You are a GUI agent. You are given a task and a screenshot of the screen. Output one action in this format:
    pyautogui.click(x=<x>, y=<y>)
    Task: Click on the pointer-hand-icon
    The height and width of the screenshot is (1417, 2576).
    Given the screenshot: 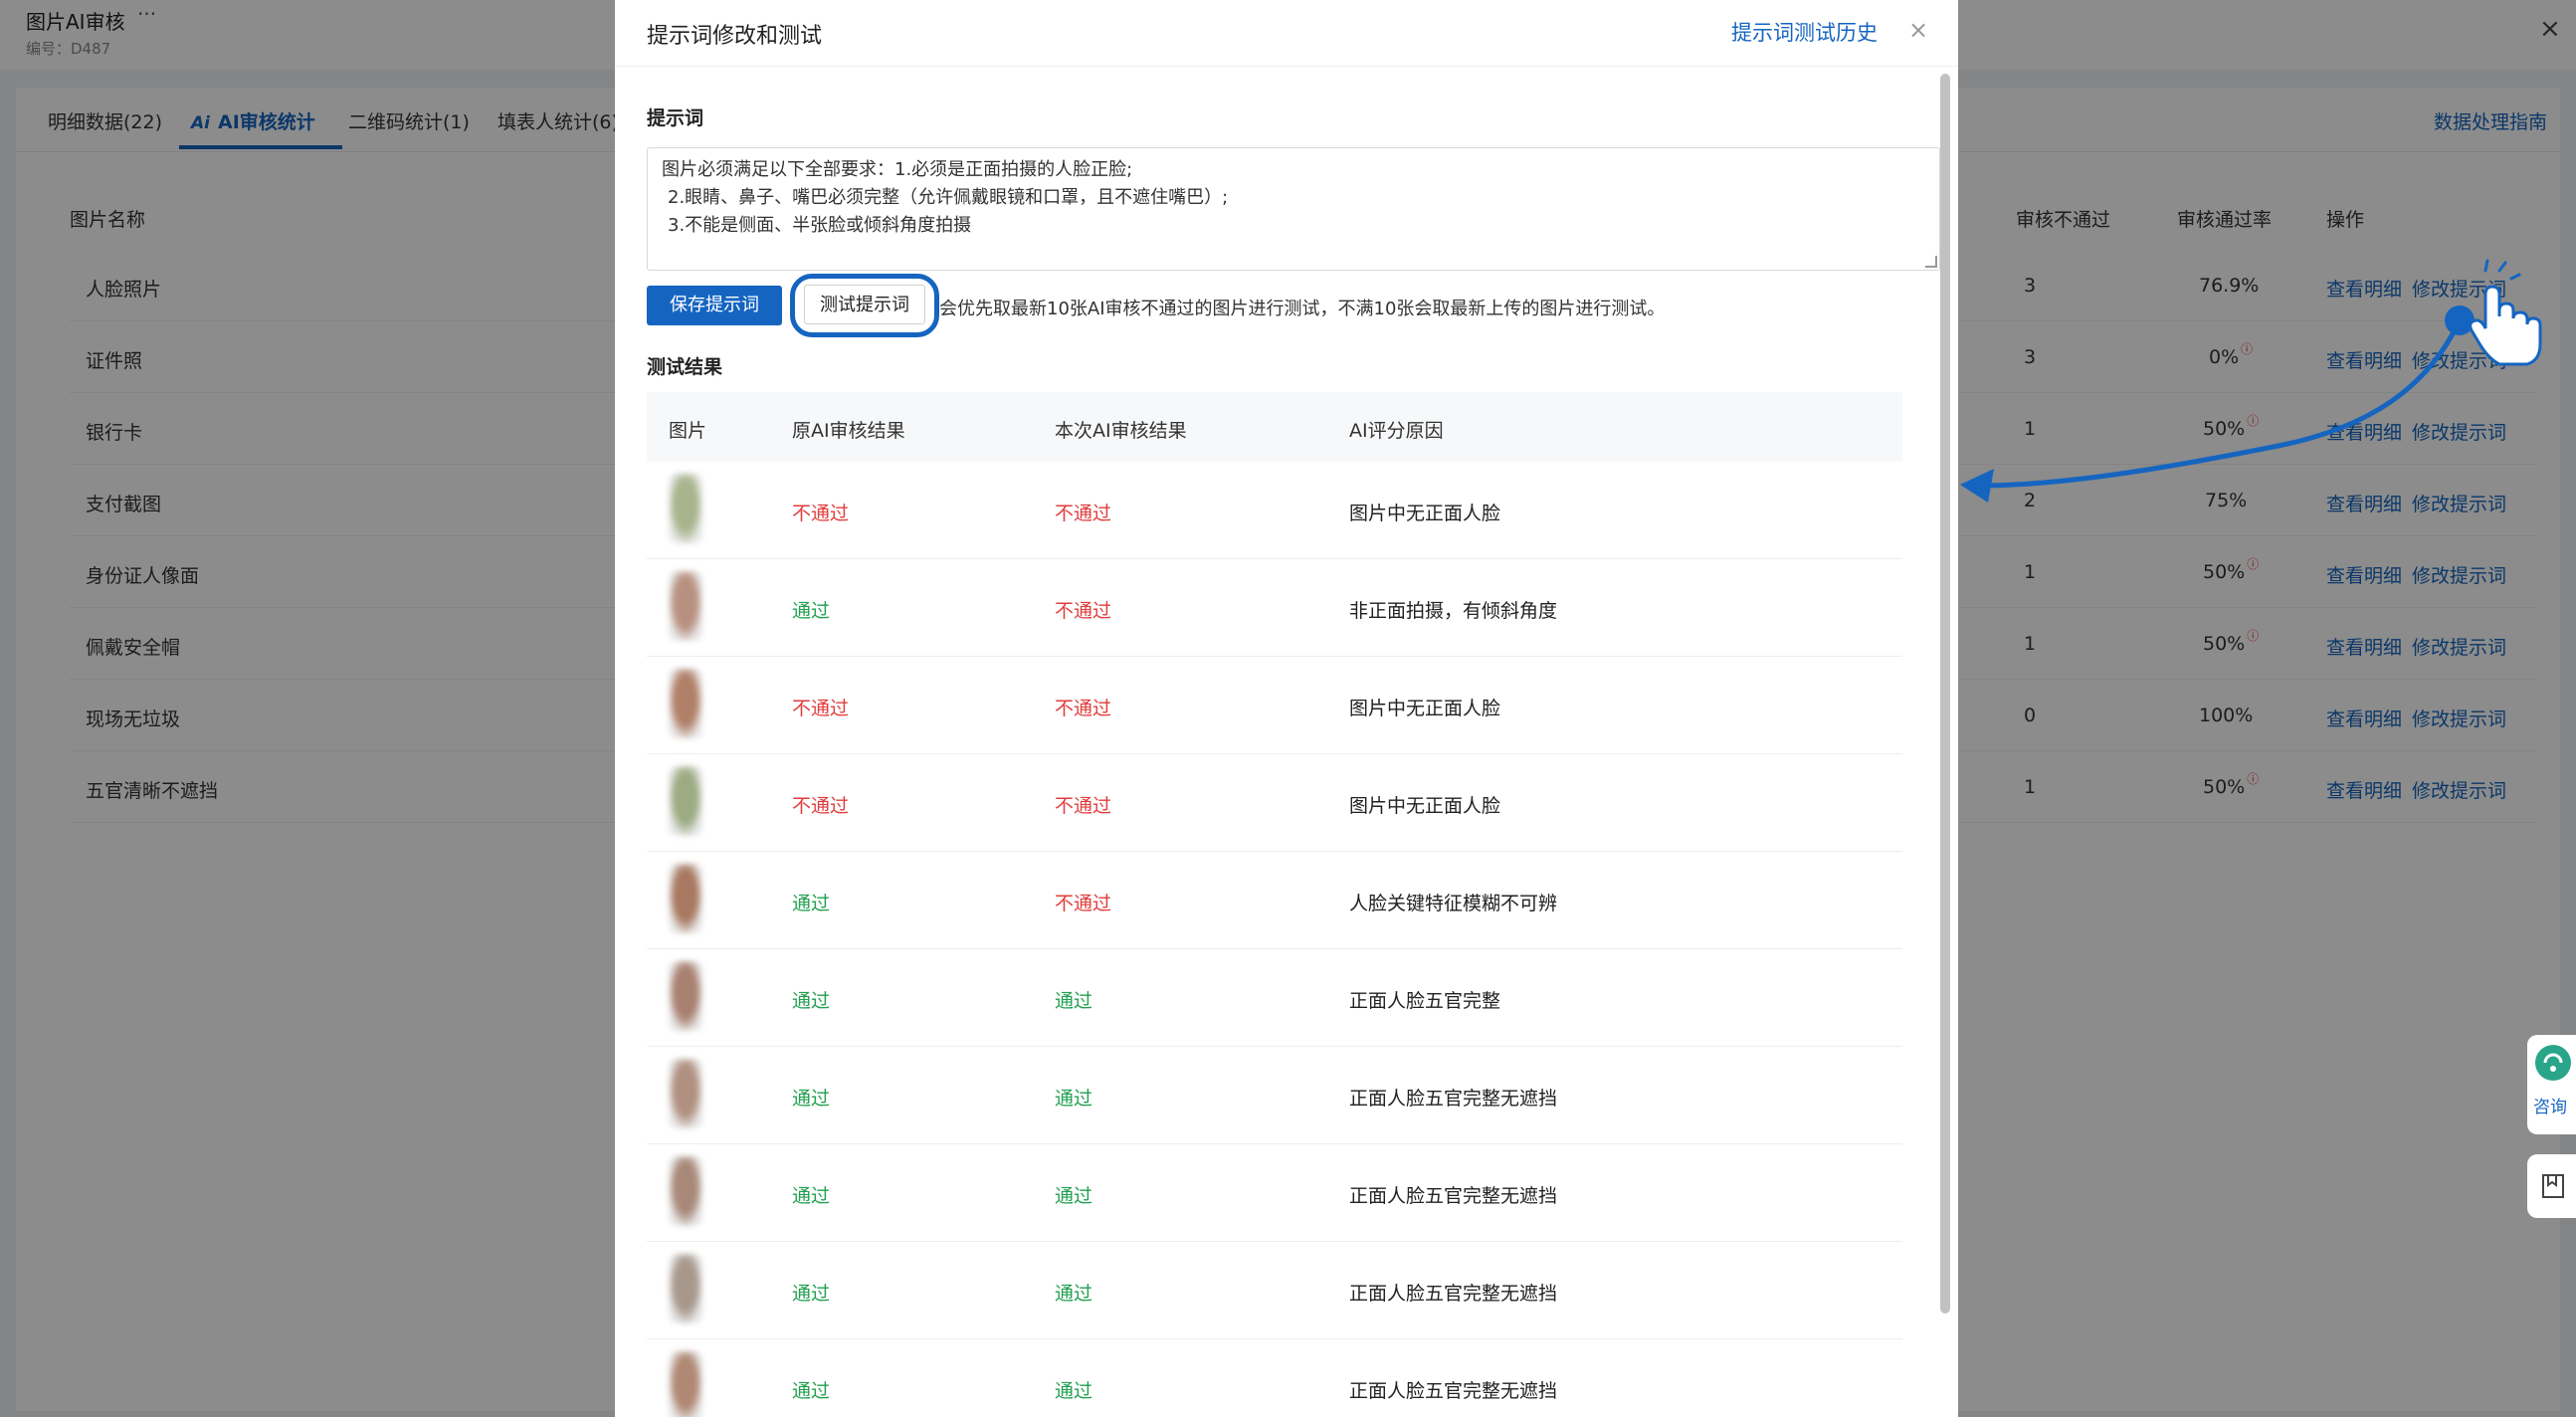 What is the action you would take?
    pyautogui.click(x=2505, y=312)
    